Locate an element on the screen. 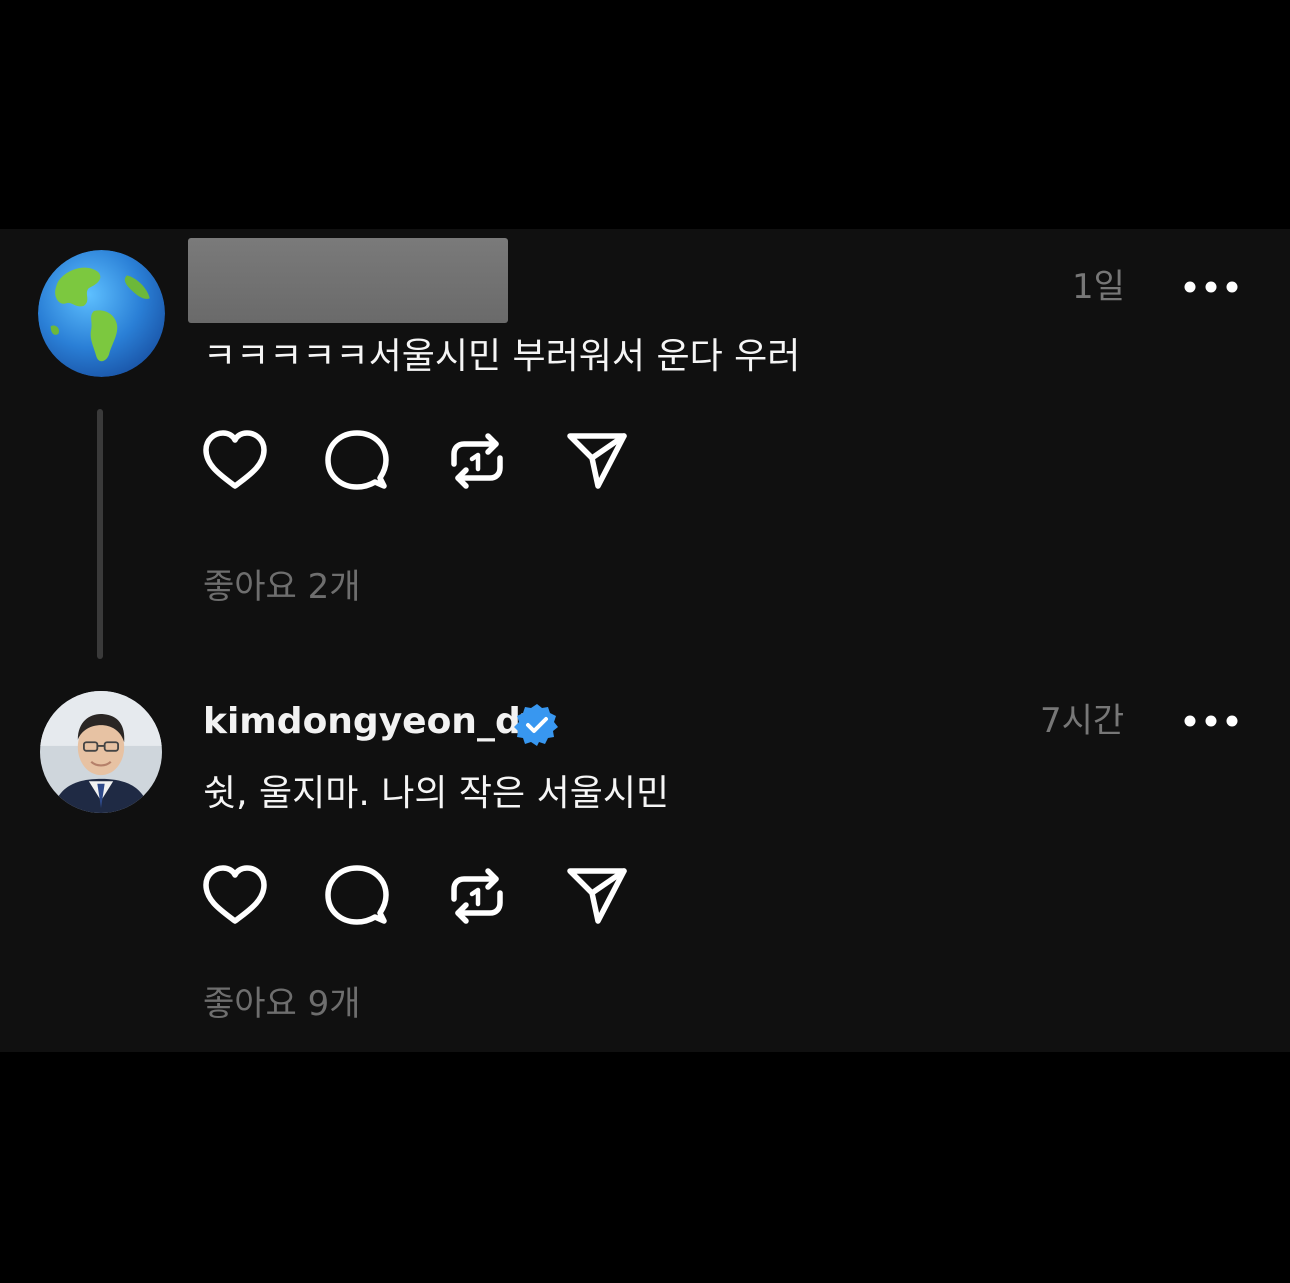 The width and height of the screenshot is (1290, 1283). thread-line is located at coordinates (100, 534).